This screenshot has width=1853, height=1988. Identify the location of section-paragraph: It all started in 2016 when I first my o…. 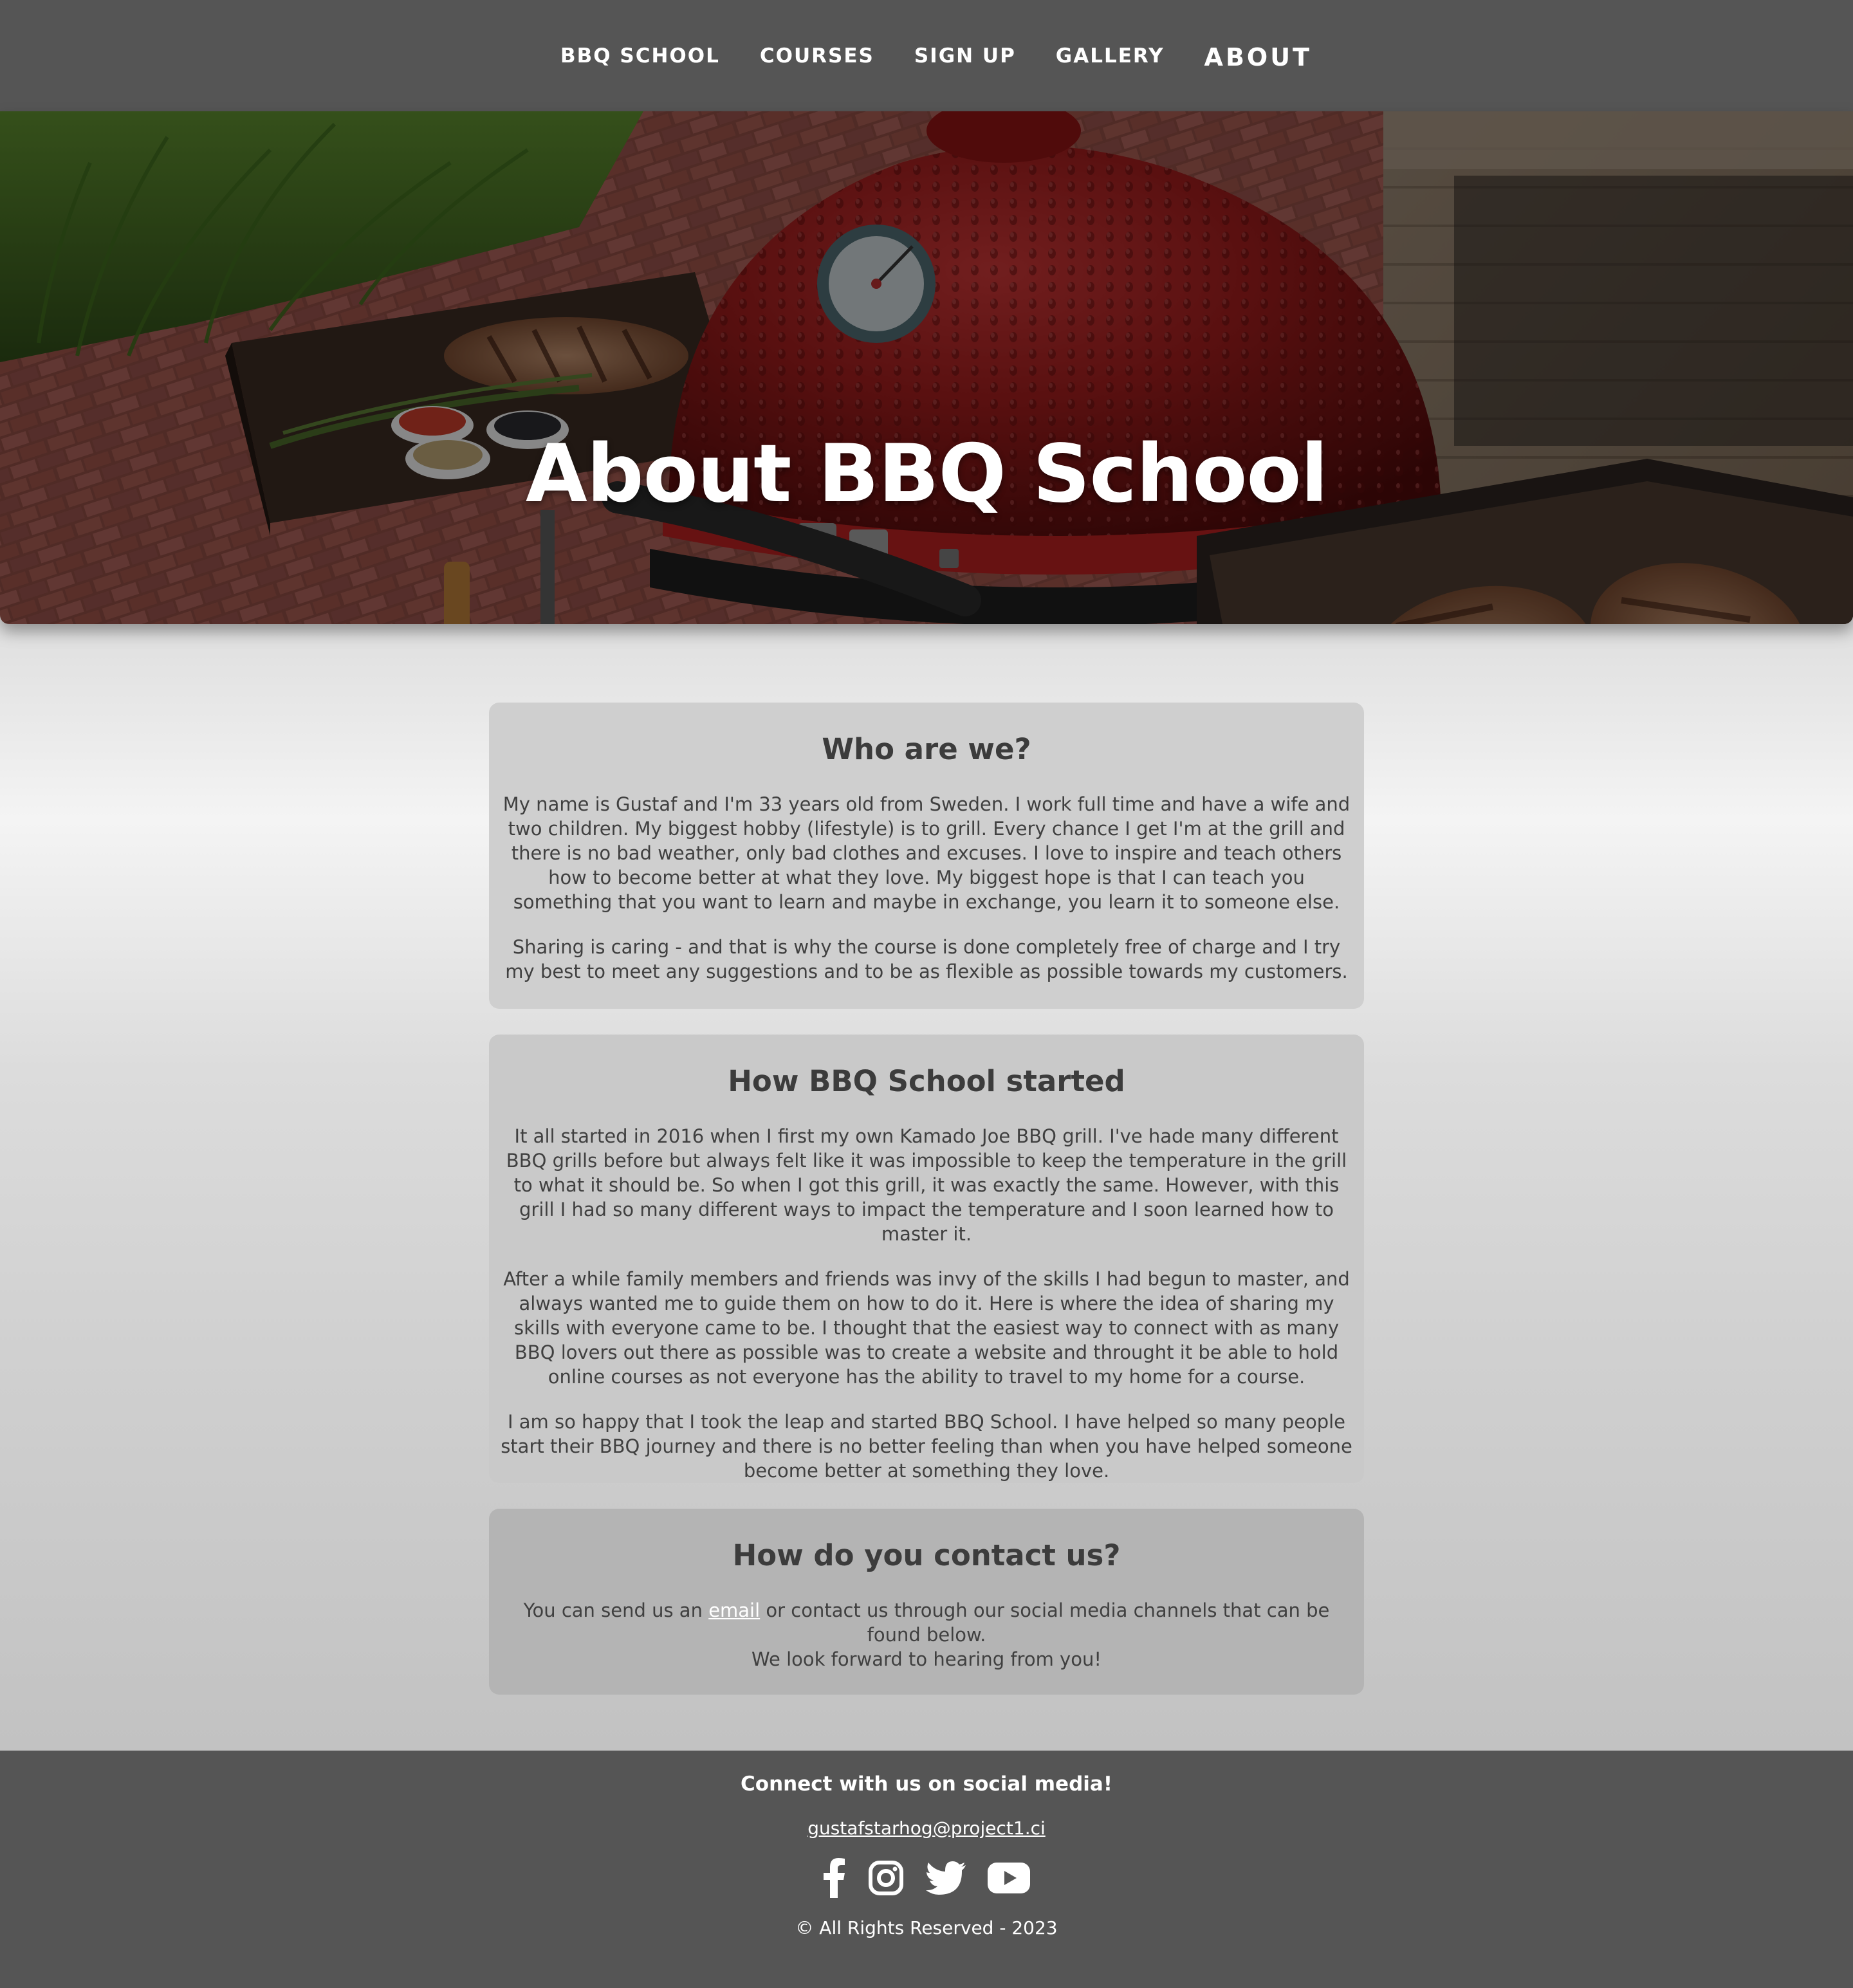
(926, 1185).